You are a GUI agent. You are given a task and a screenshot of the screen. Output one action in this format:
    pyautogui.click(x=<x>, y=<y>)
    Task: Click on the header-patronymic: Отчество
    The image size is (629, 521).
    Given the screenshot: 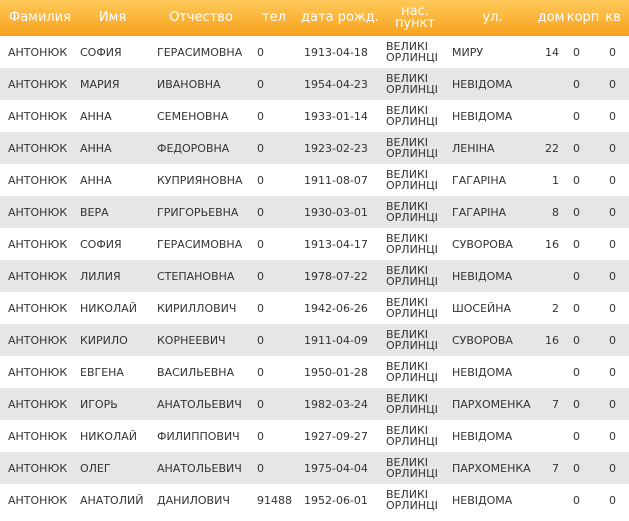 What is the action you would take?
    pyautogui.click(x=201, y=18)
    